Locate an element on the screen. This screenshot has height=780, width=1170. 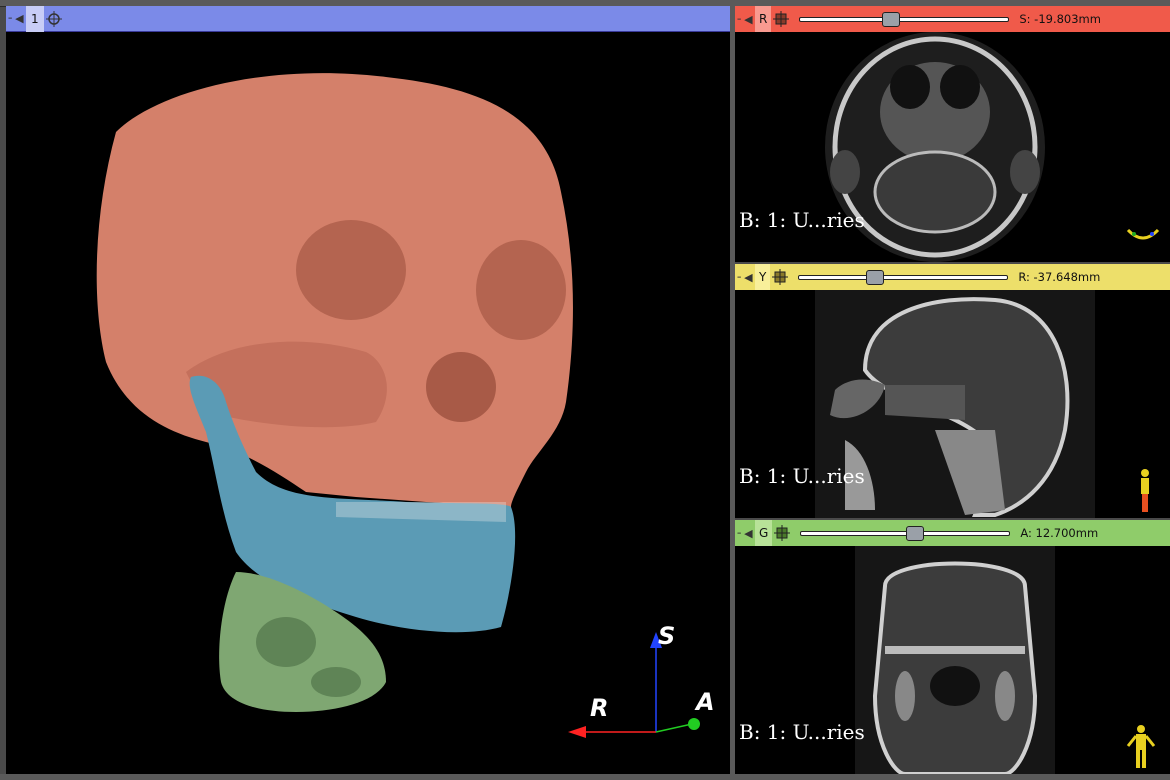
red-slice-slider is located at coordinates (904, 19).